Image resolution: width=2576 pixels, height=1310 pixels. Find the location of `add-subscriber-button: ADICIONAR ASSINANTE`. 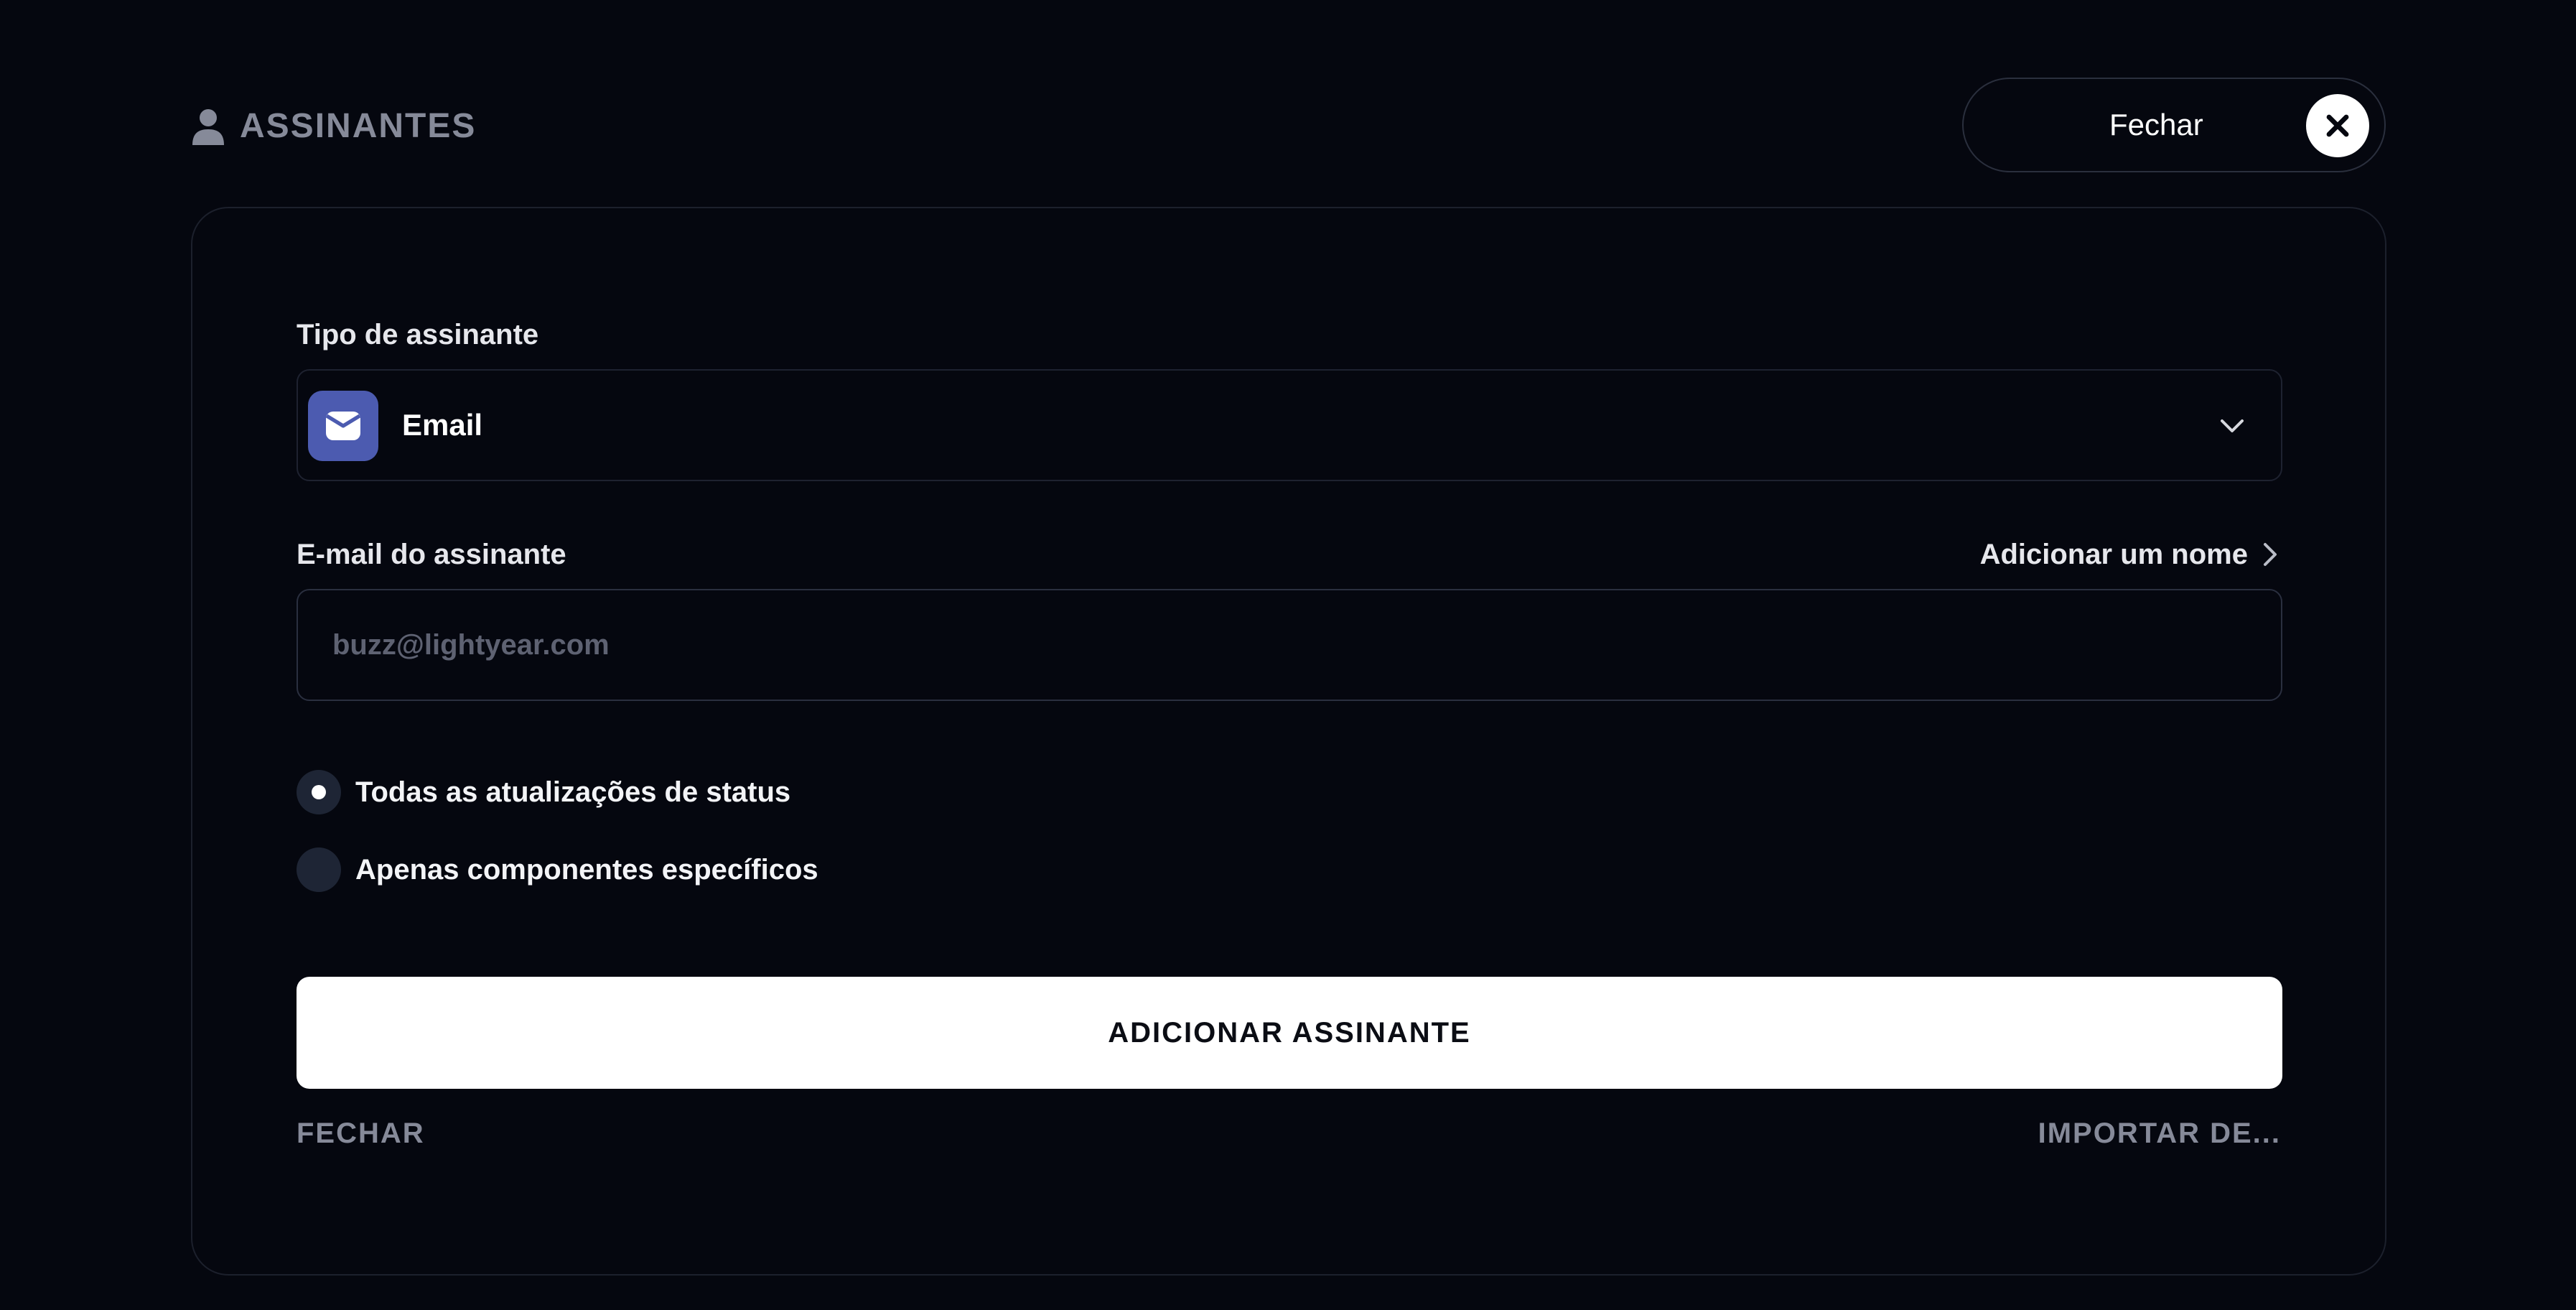

add-subscriber-button: ADICIONAR ASSINANTE is located at coordinates (1289, 1033).